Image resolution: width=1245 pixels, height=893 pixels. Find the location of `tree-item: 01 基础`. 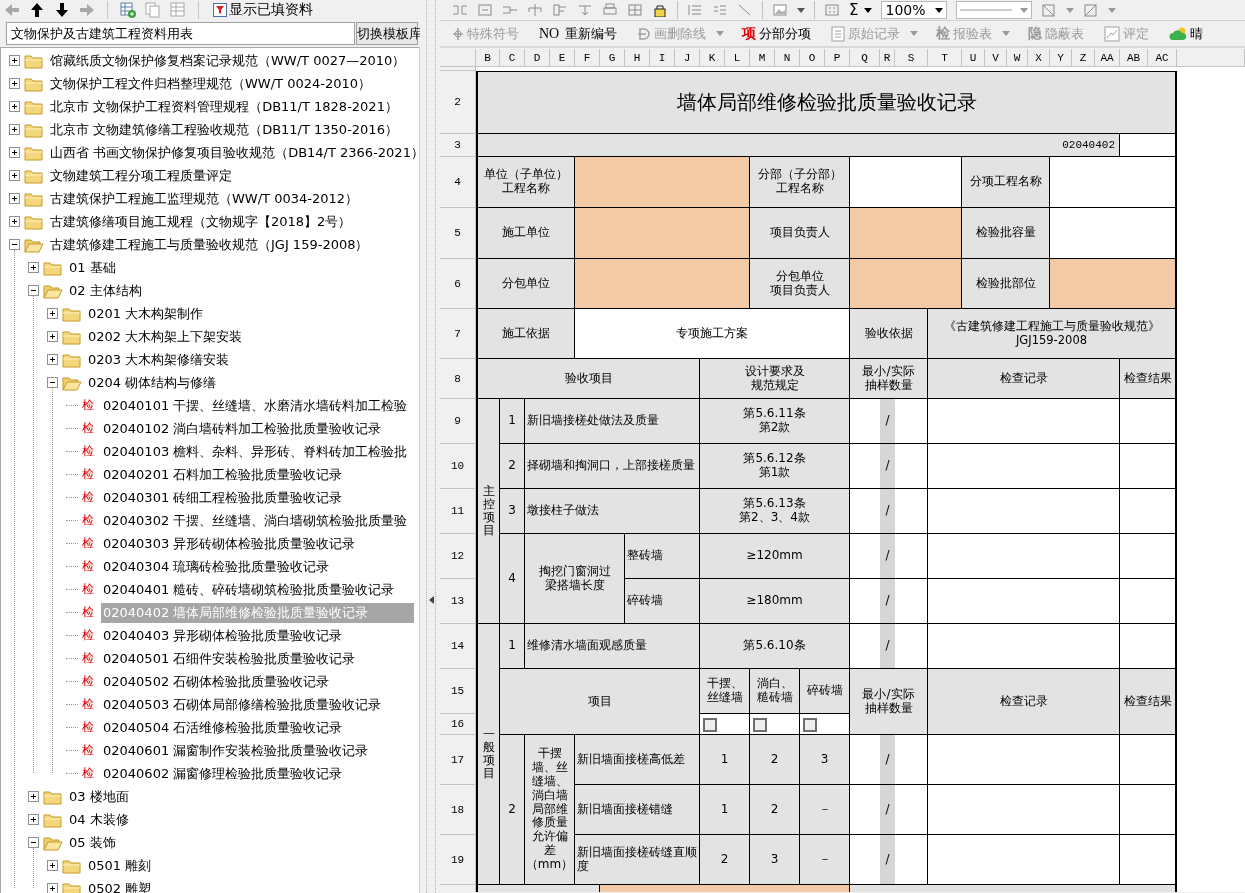

tree-item: 01 基础 is located at coordinates (92, 267).